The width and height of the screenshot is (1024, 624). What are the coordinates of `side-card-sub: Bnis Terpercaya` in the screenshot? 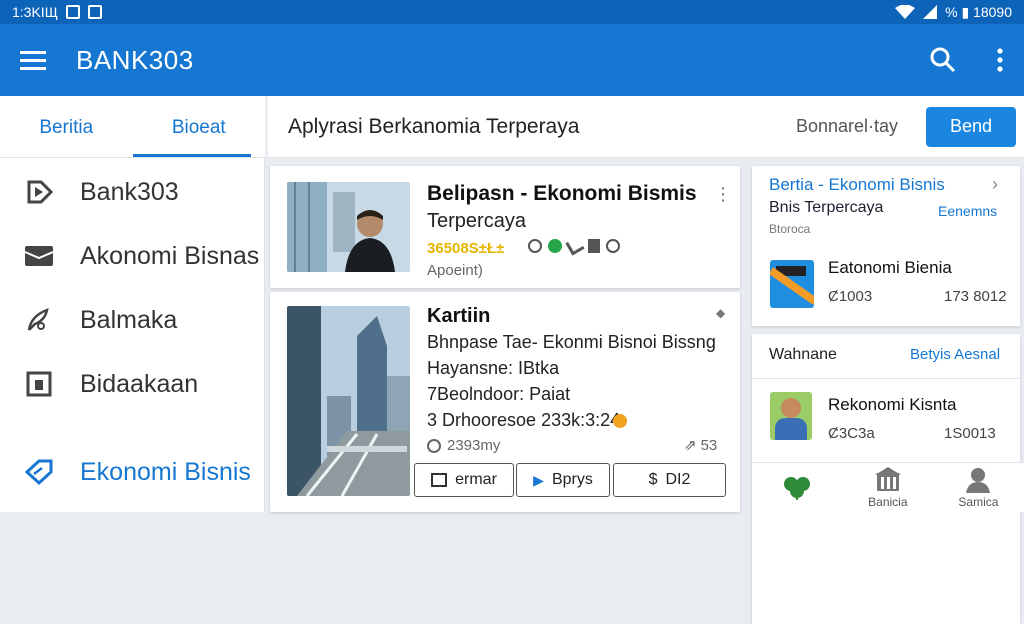 It's located at (826, 207).